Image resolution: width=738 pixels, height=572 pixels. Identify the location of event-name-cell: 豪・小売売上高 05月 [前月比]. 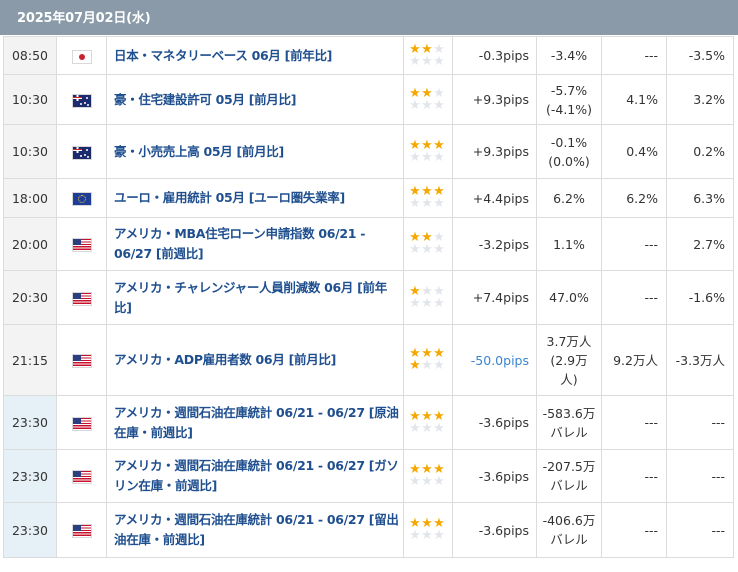
(255, 151).